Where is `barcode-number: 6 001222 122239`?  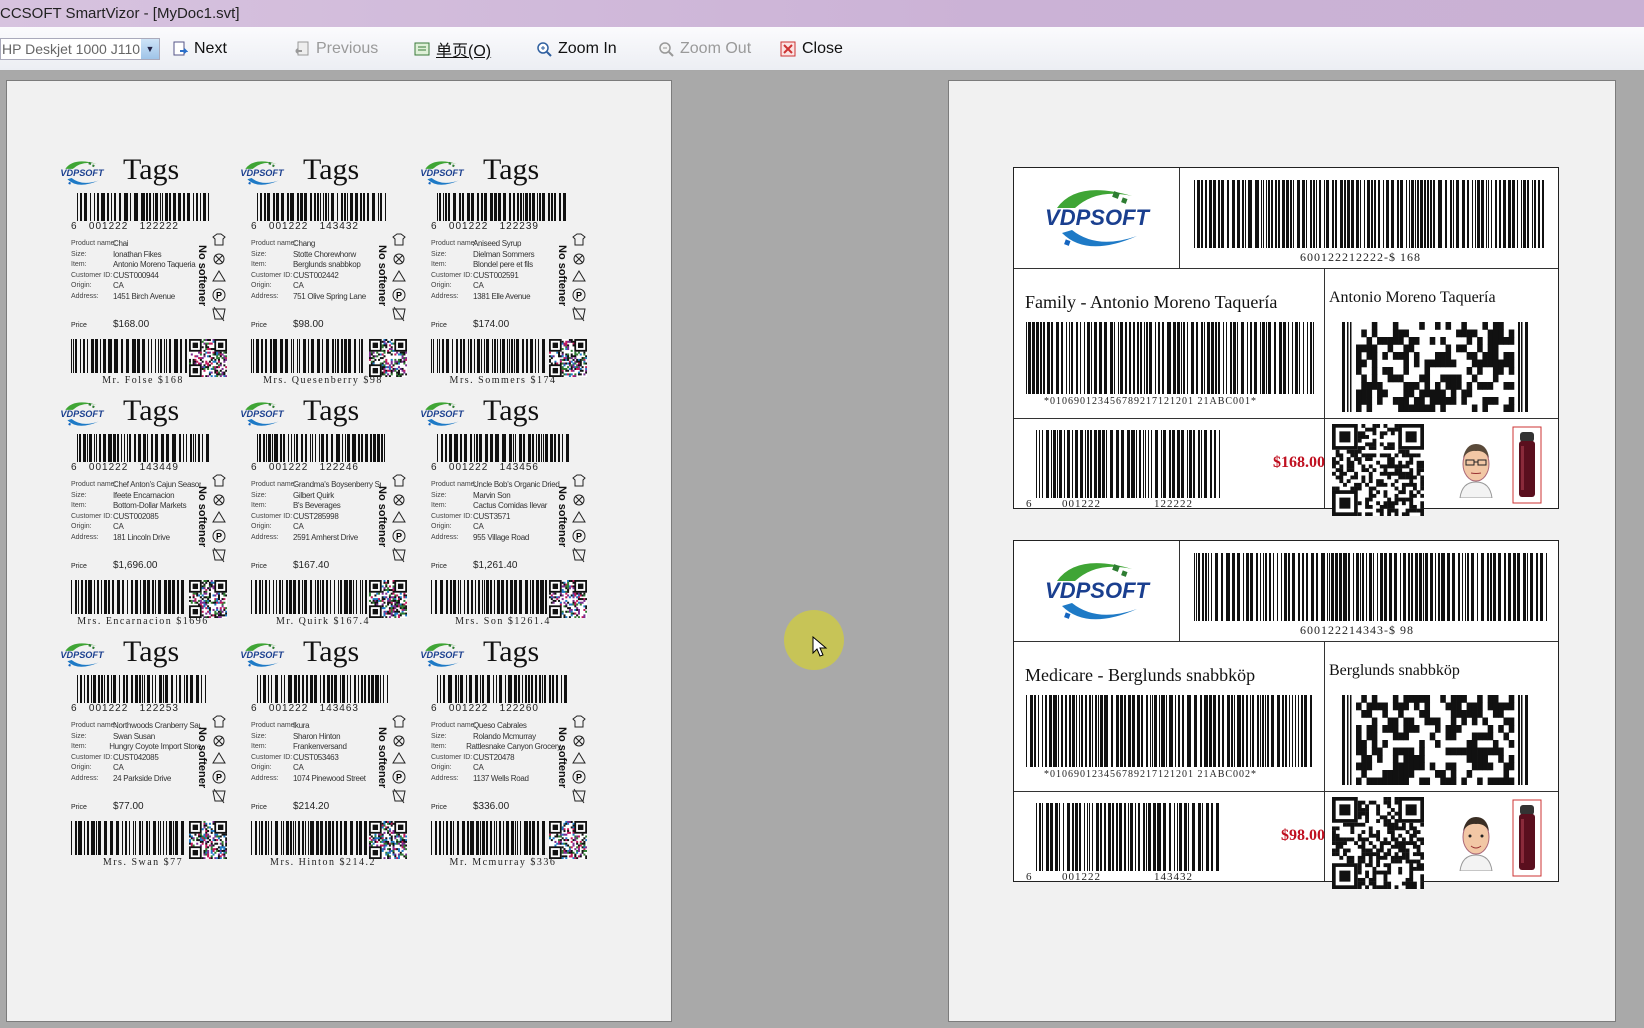 barcode-number: 6 001222 122239 is located at coordinates (485, 226).